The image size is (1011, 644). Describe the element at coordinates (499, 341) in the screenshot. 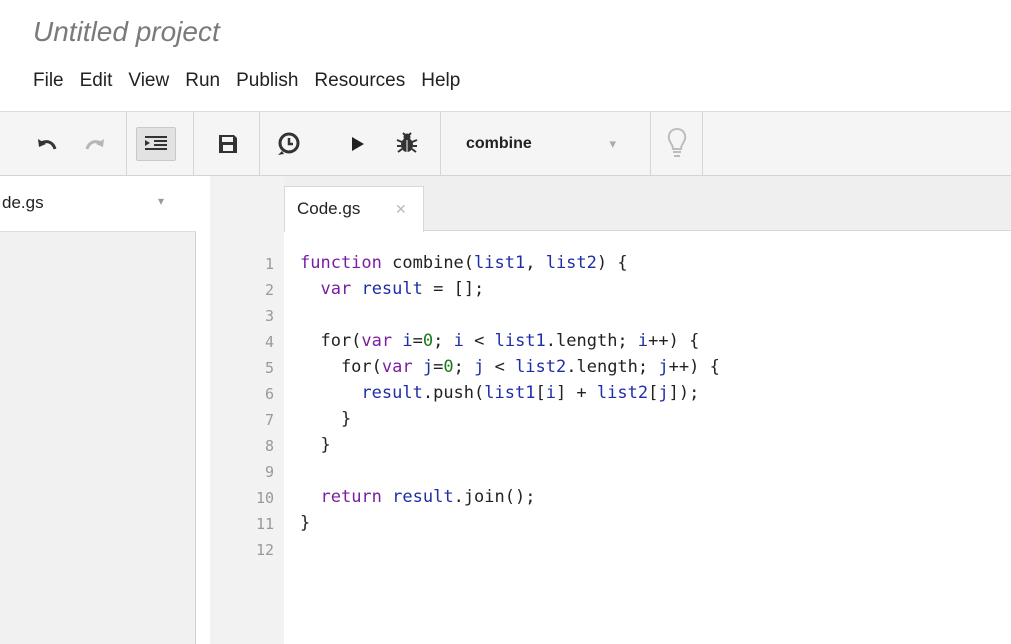

I see `code-text: for(var i=0; i < list1.length; i++) {` at that location.